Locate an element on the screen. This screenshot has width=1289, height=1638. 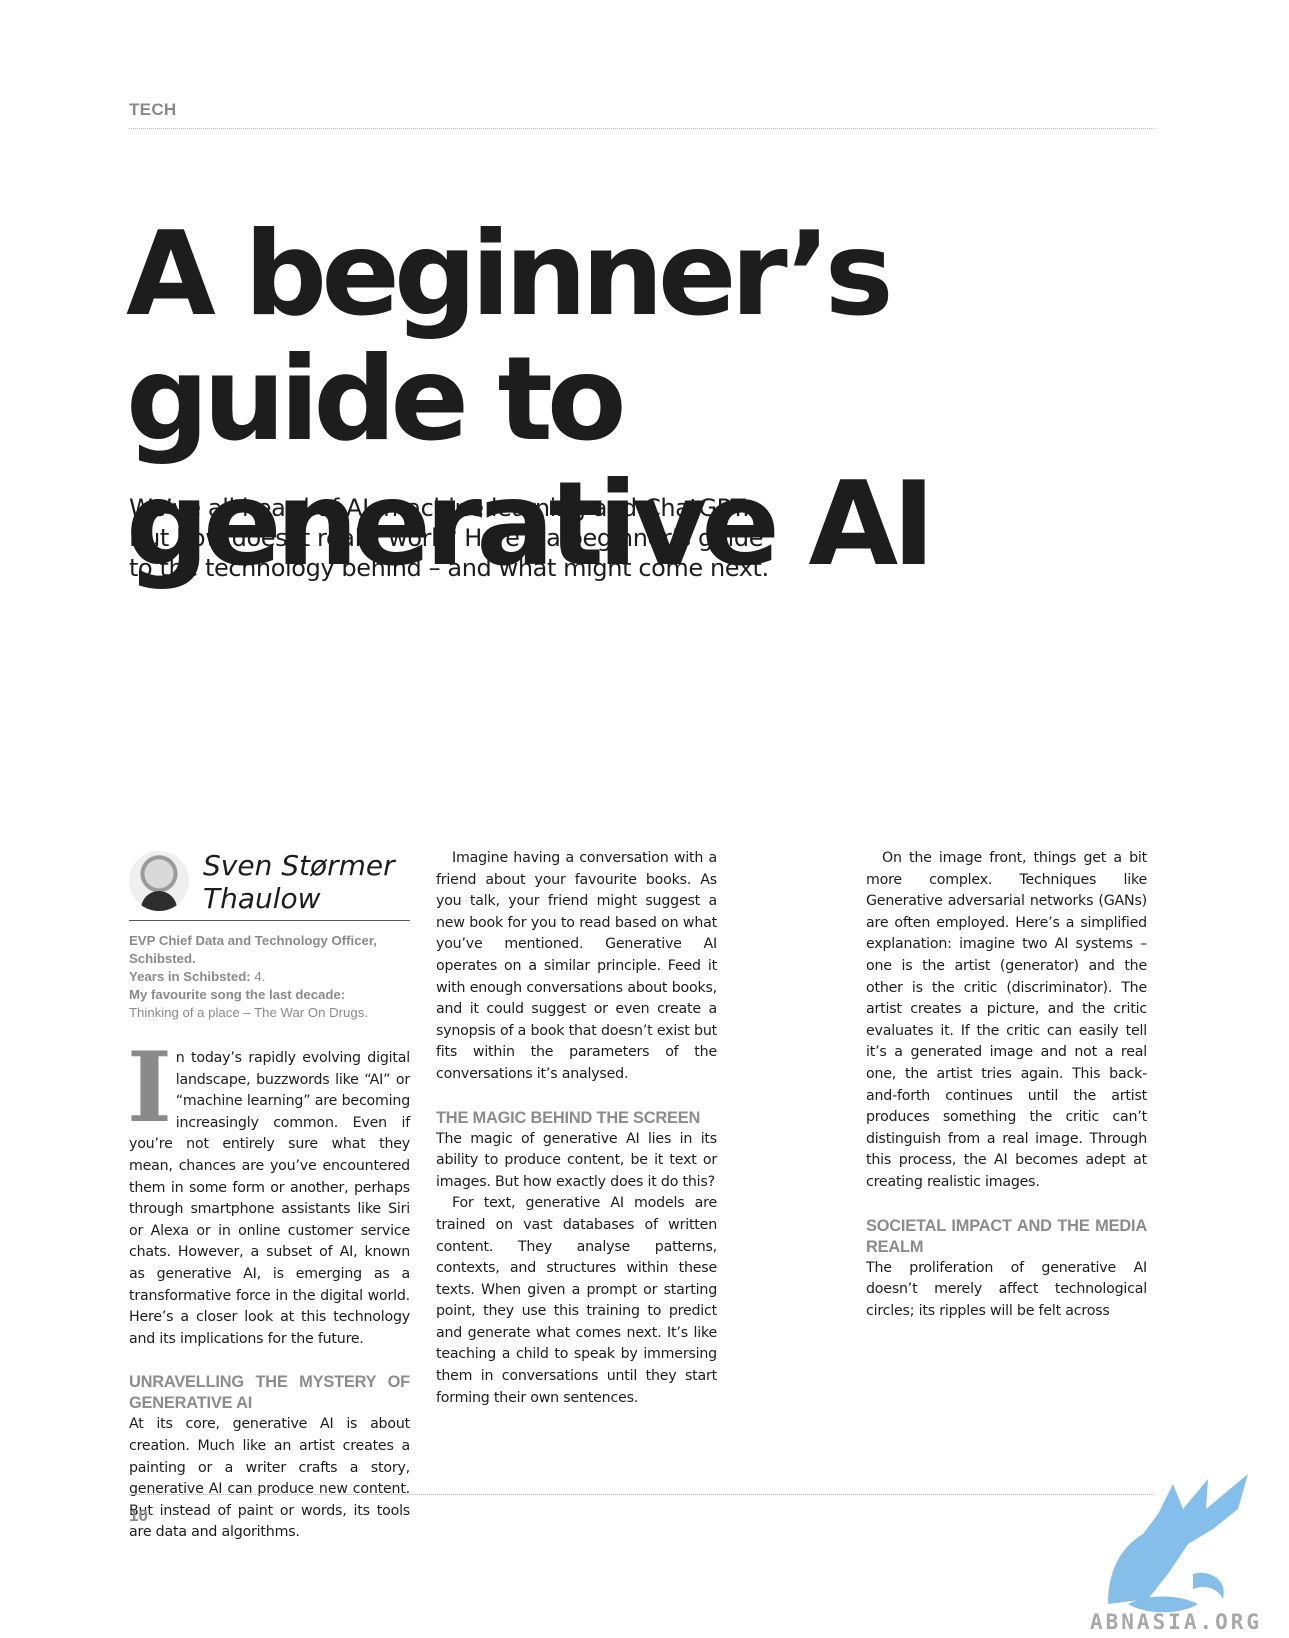
drop-cap: I is located at coordinates (149, 1087).